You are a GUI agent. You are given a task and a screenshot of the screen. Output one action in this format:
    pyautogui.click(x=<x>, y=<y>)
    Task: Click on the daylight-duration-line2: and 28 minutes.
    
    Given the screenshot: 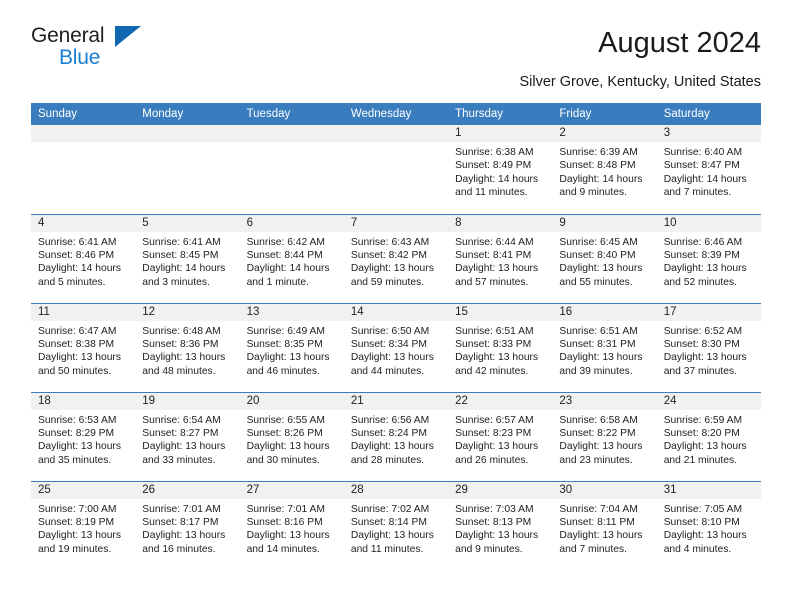 What is the action you would take?
    pyautogui.click(x=387, y=460)
    